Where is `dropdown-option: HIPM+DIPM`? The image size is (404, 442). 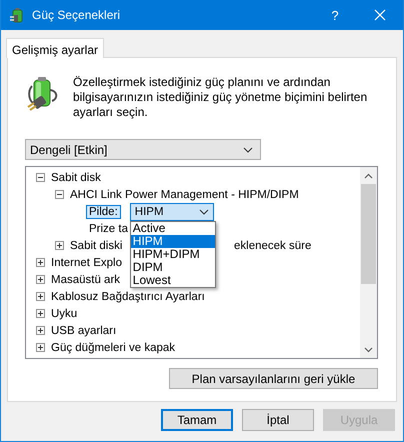 dropdown-option: HIPM+DIPM is located at coordinates (172, 254).